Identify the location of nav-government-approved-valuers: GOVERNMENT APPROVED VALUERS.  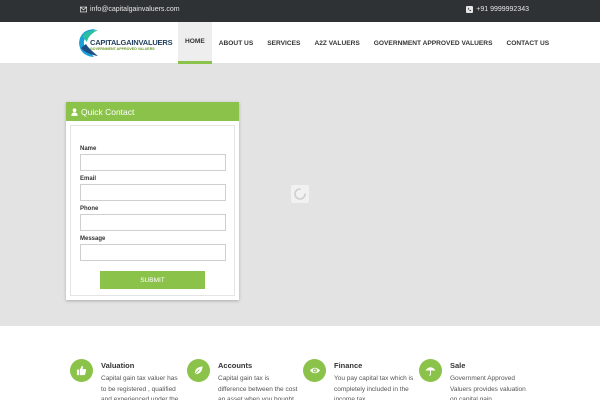
(433, 43).